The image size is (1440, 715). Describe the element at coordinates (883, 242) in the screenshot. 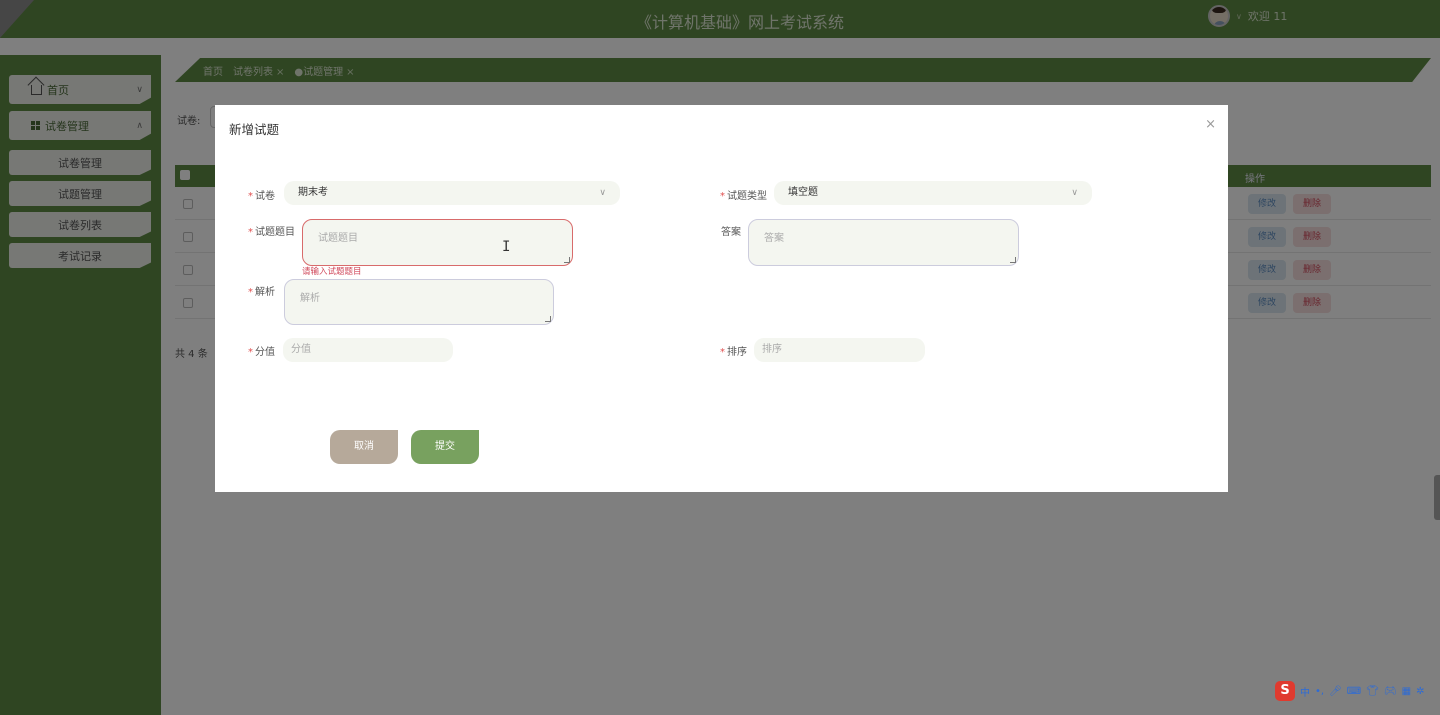

I see `answer-textarea: 答案` at that location.